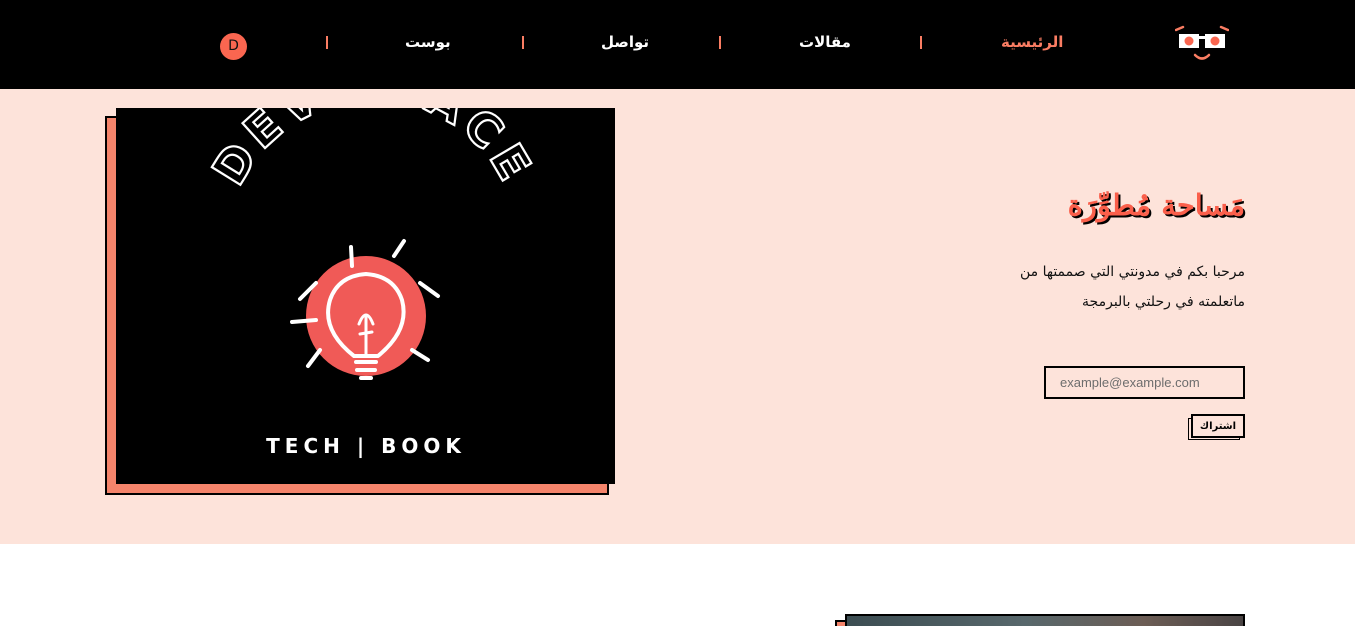 The image size is (1355, 626). What do you see at coordinates (1144, 382) in the screenshot?
I see `email-input` at bounding box center [1144, 382].